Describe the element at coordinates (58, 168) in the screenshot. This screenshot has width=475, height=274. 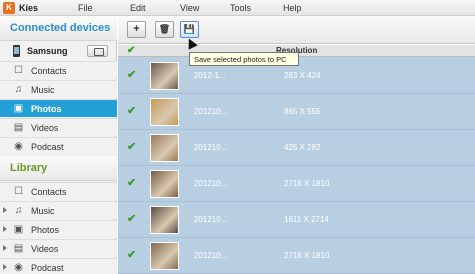
I see `library-header: Library` at that location.